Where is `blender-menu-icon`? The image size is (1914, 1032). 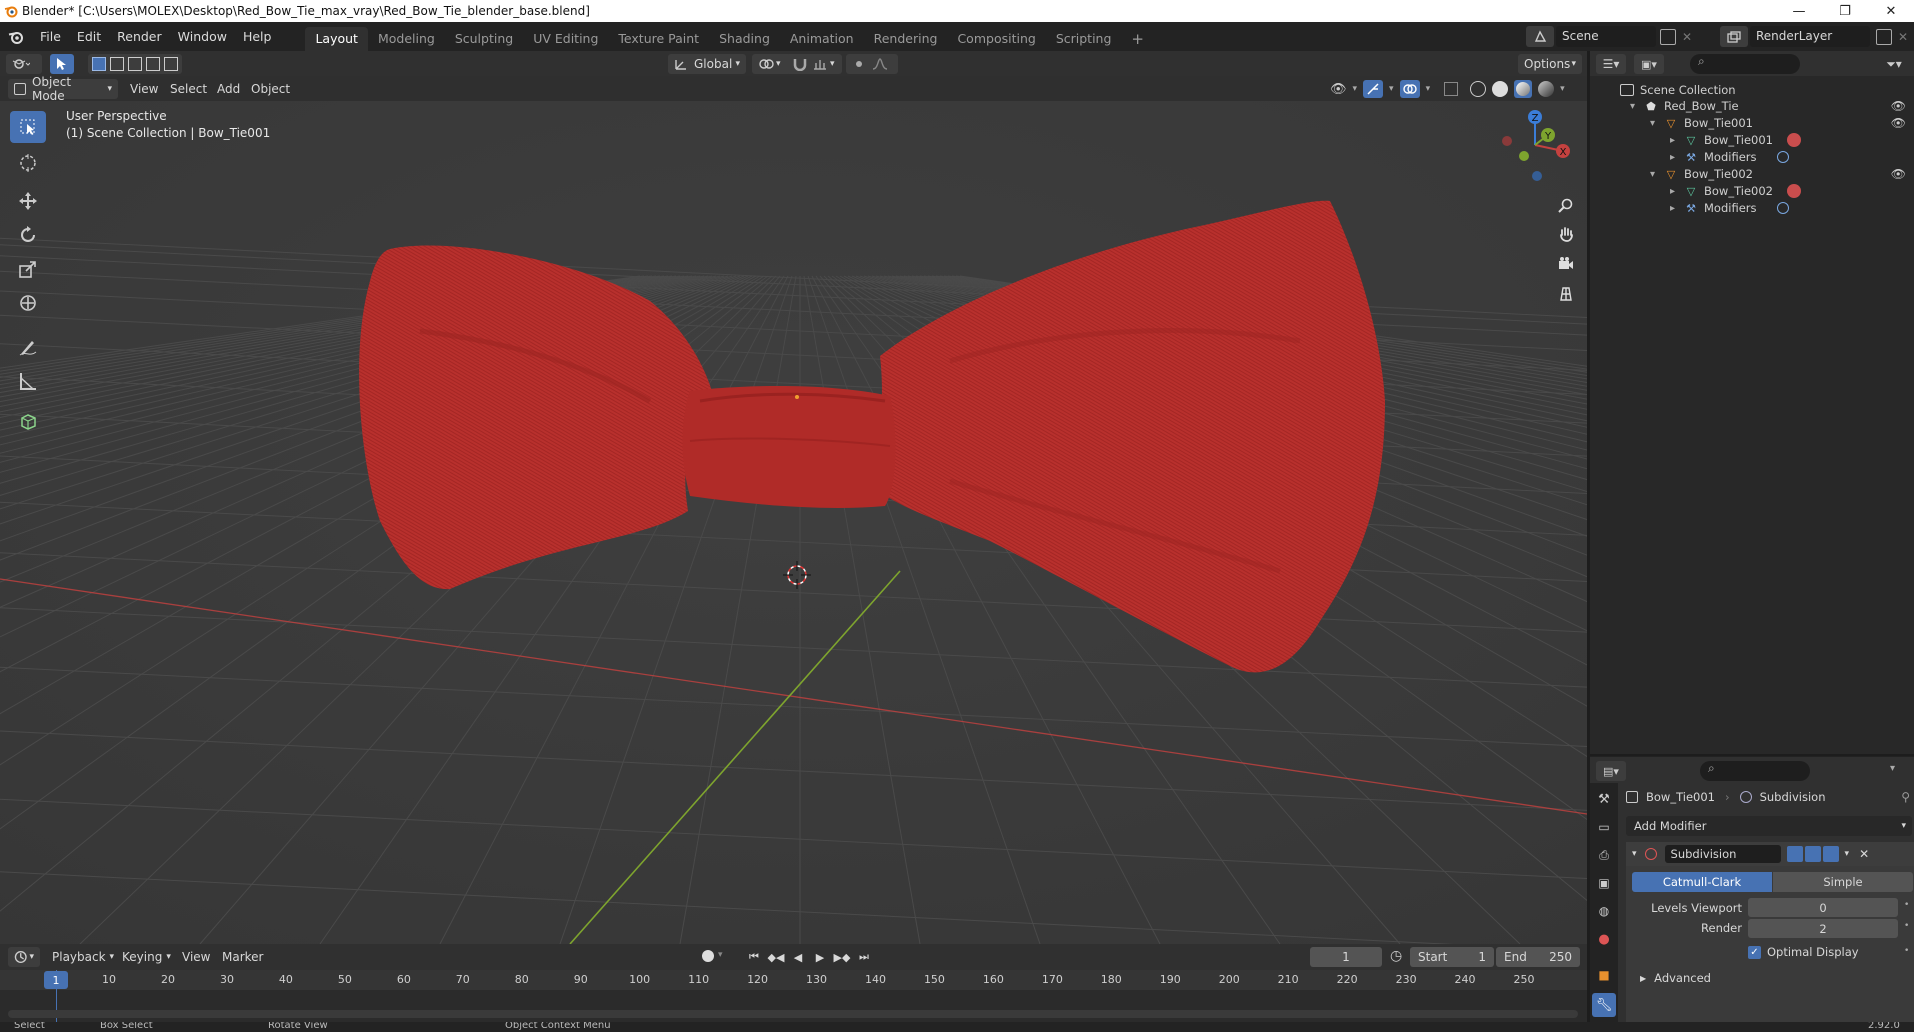
blender-menu-icon is located at coordinates (16, 37).